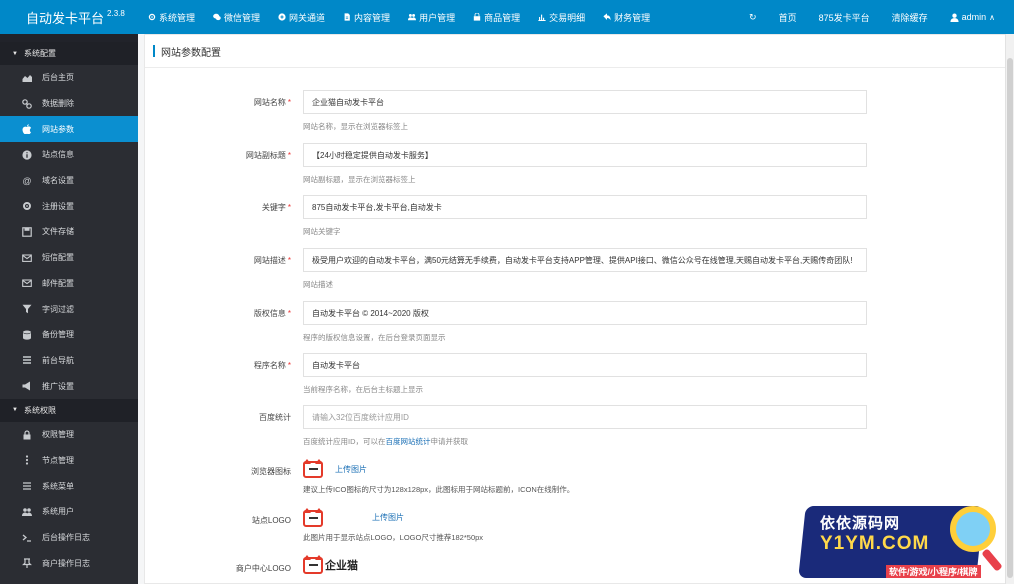  I want to click on topnav-item-content: 内容管理, so click(365, 17).